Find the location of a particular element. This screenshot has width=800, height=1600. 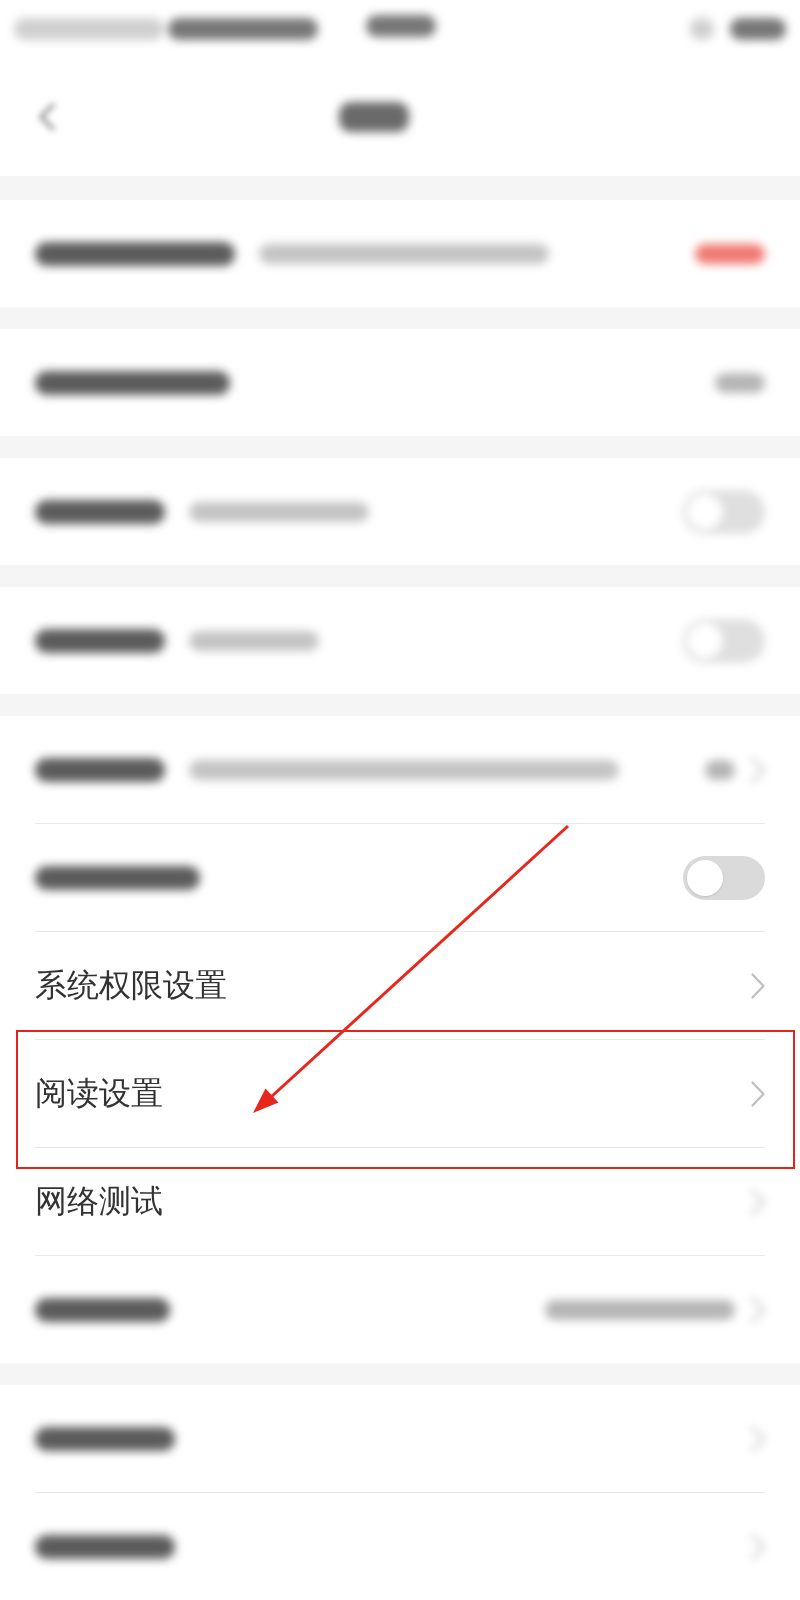

back-icon is located at coordinates (47, 117).